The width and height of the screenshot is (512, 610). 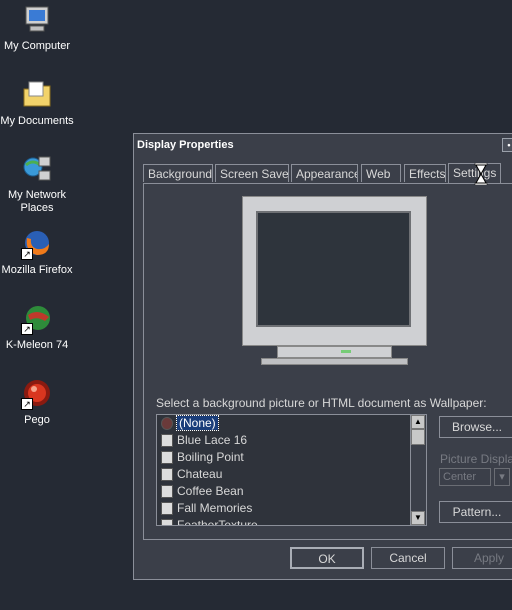 I want to click on scroll-up-icon: ▲, so click(x=418, y=422).